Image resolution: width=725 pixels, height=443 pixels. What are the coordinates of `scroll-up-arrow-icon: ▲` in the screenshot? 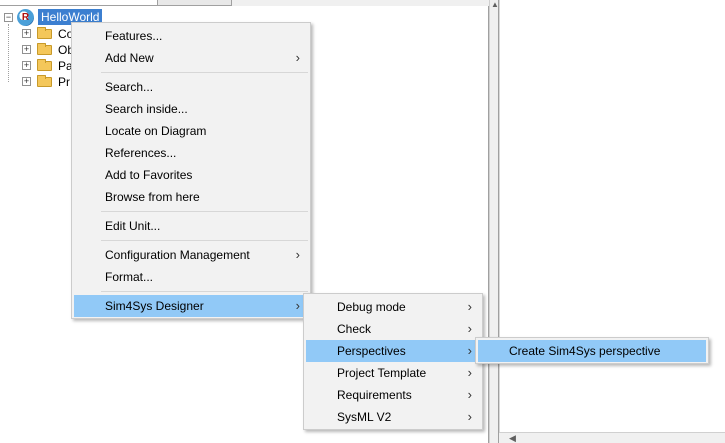 It's located at (495, 5).